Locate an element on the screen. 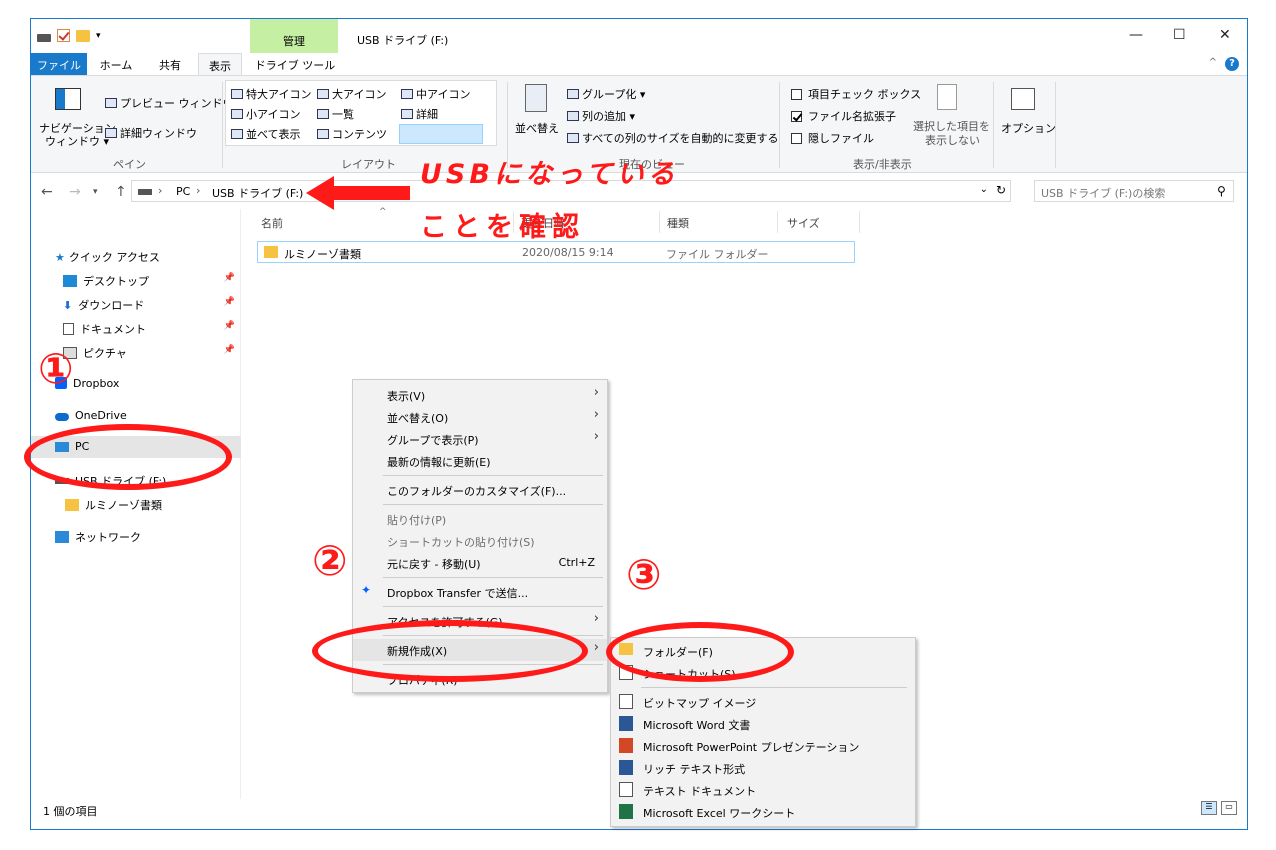 The width and height of the screenshot is (1276, 850). breadcrumb-pc: PC is located at coordinates (183, 191).